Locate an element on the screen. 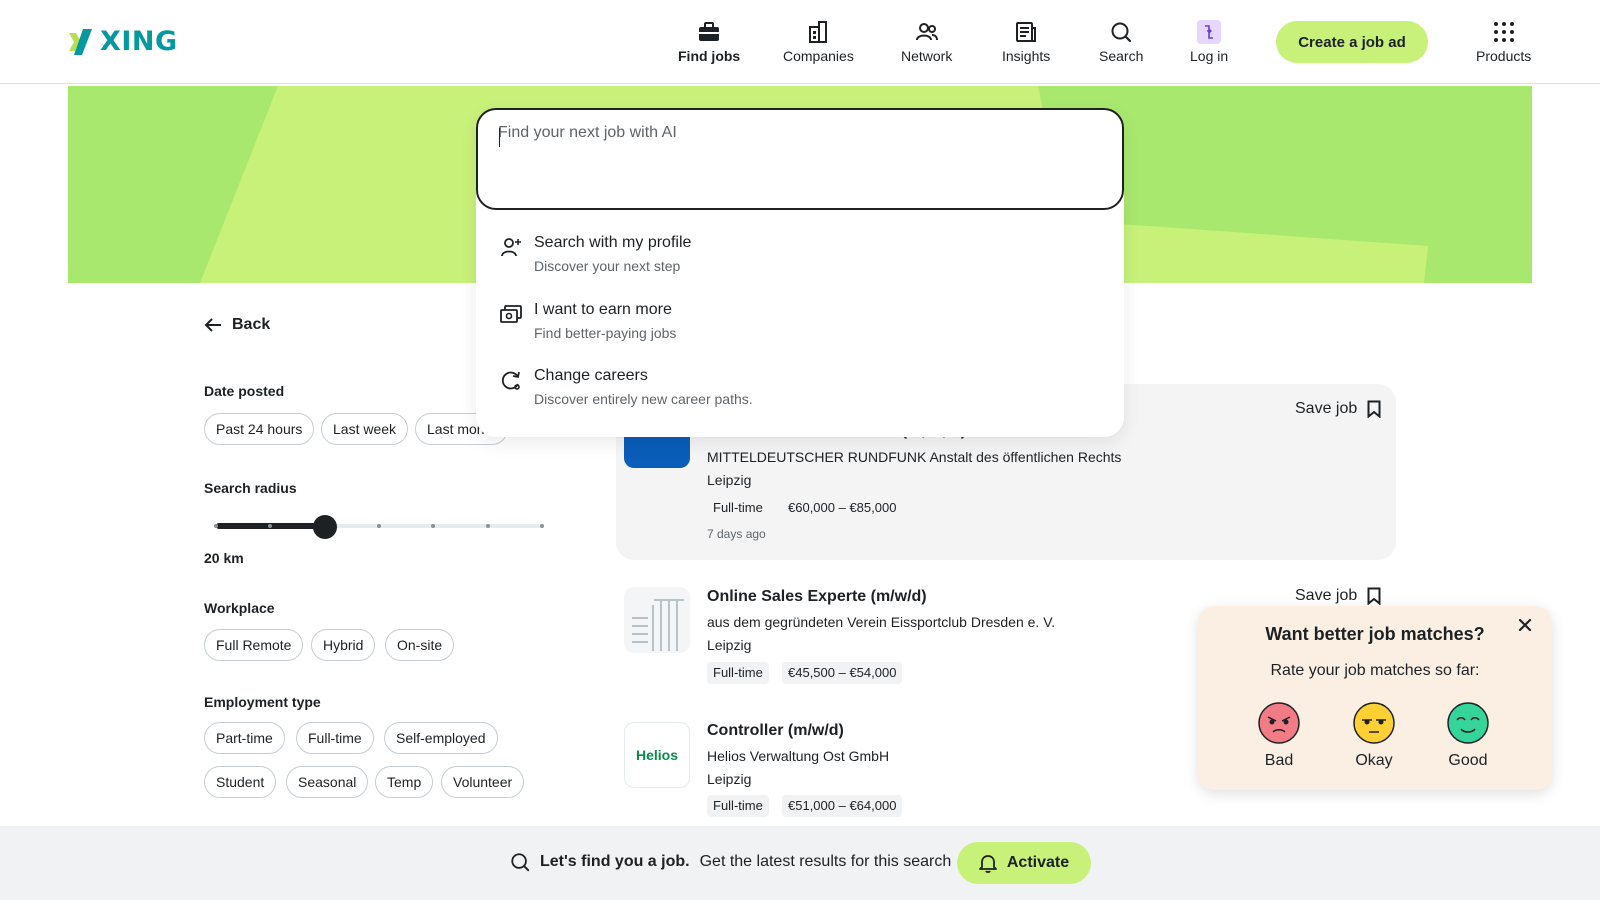 The width and height of the screenshot is (1600, 900). nav-search-label: Search is located at coordinates (1121, 56).